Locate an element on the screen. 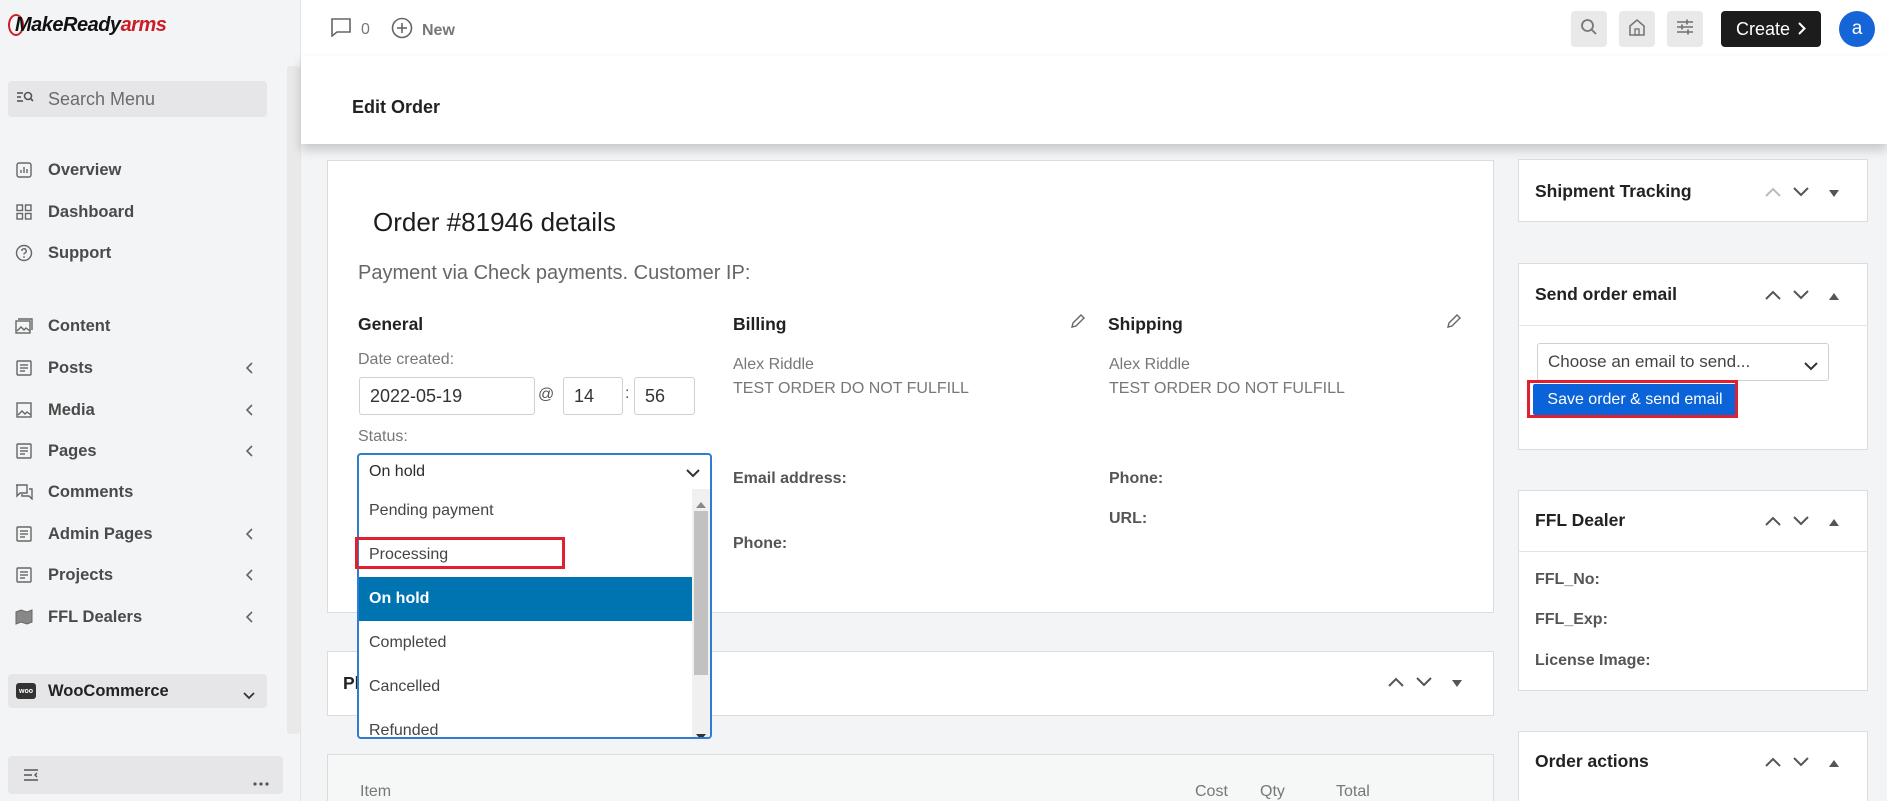  scrollbar-thumb is located at coordinates (701, 593).